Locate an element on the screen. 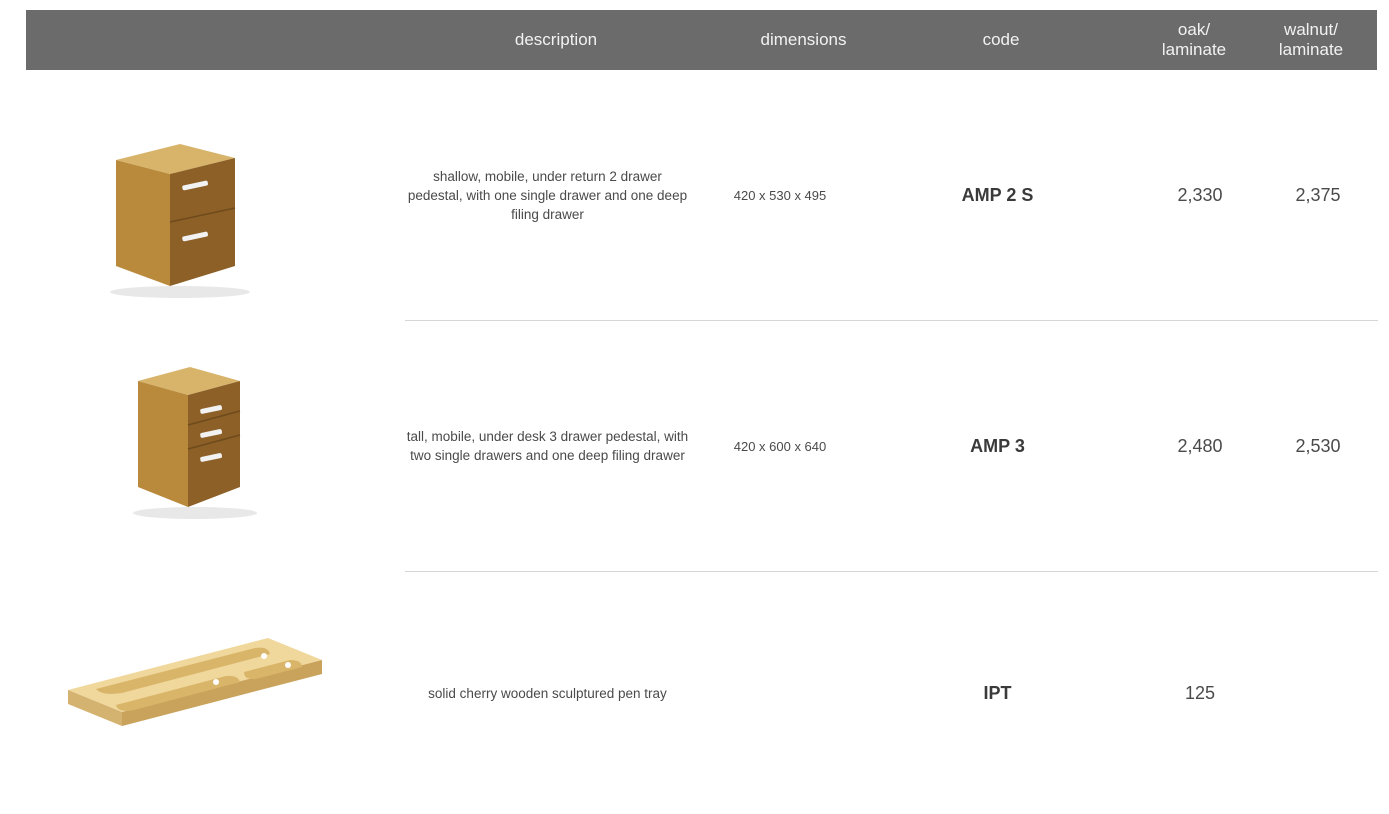 This screenshot has height=814, width=1389. oak-price-cell: 125 is located at coordinates (1200, 692).